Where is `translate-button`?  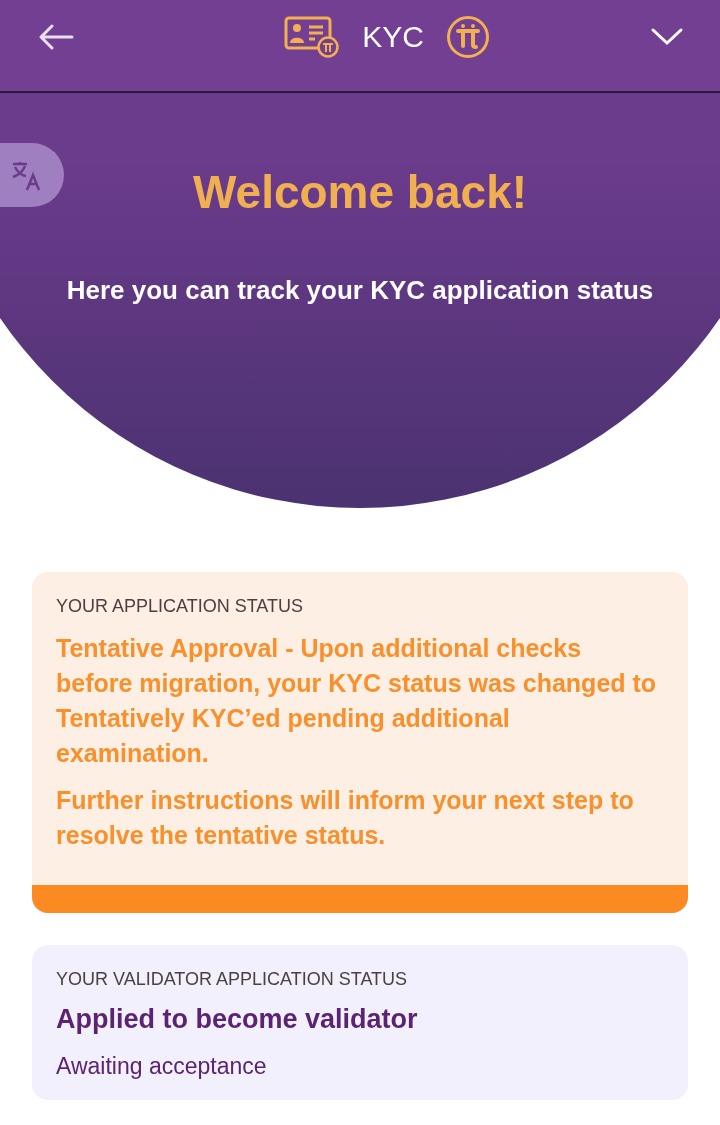
translate-button is located at coordinates (32, 175).